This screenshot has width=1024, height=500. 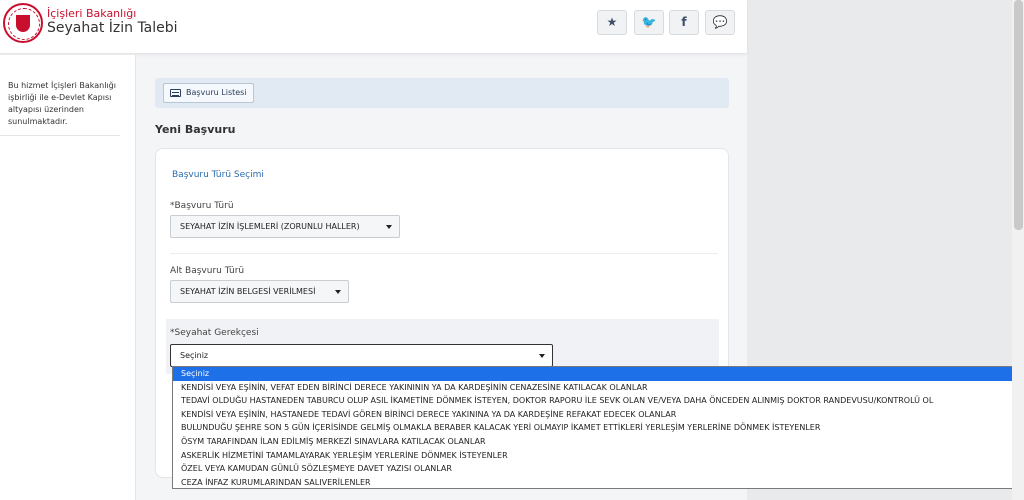 What do you see at coordinates (23, 23) in the screenshot?
I see `ministry-logo` at bounding box center [23, 23].